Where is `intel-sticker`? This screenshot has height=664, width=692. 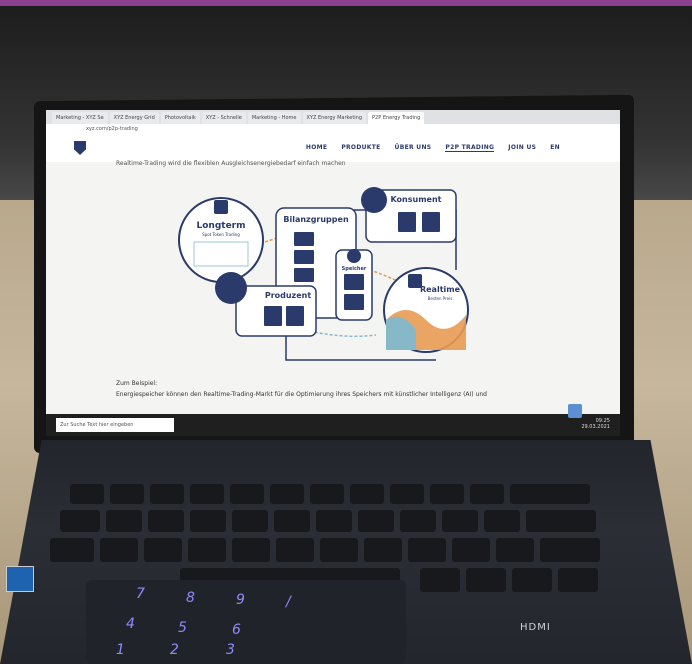
intel-sticker is located at coordinates (20, 579).